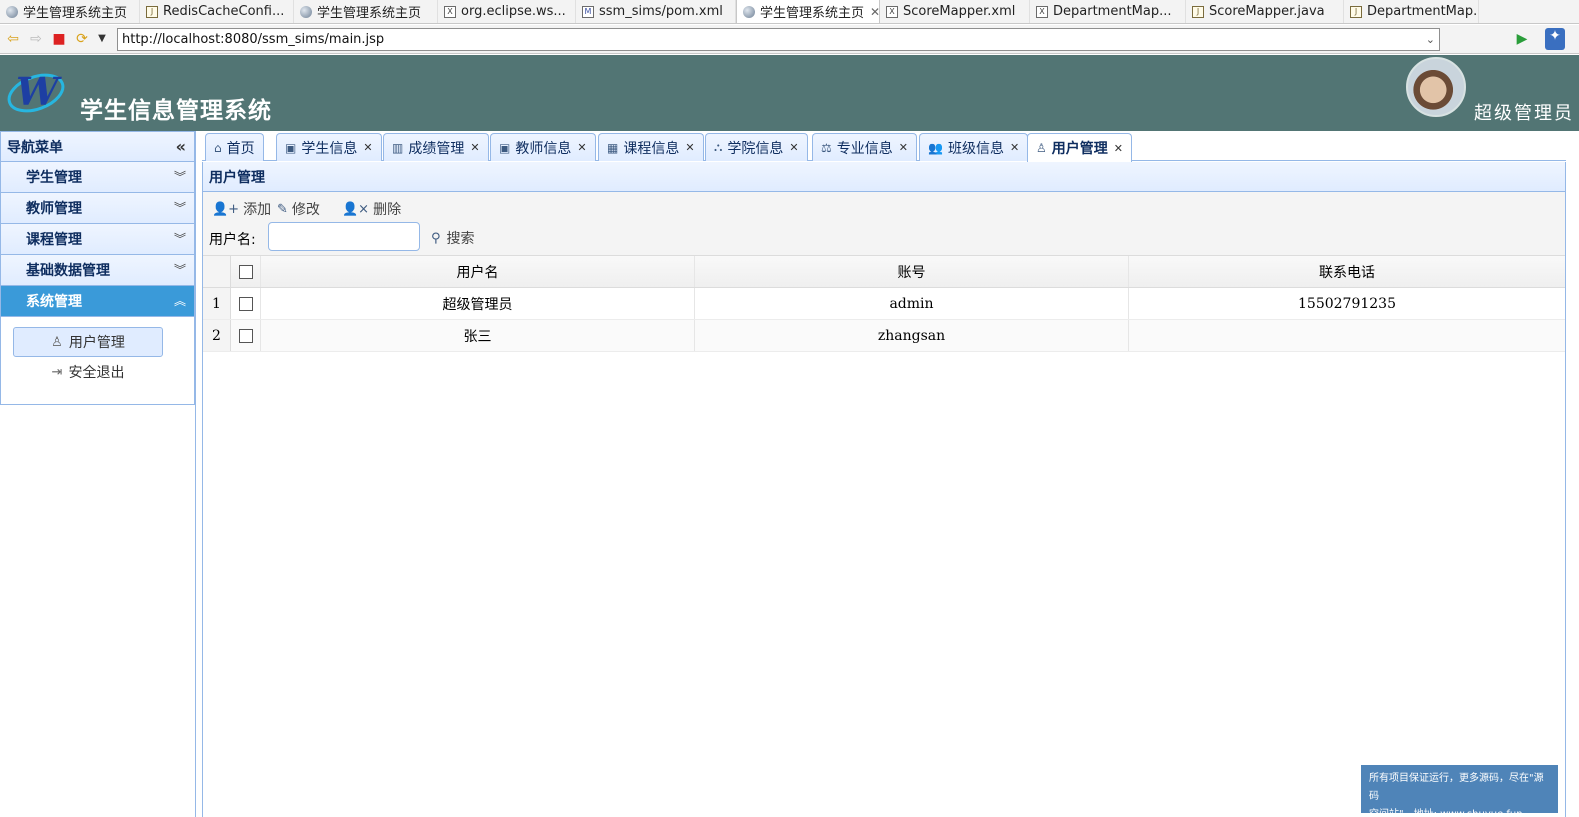 This screenshot has width=1579, height=817. What do you see at coordinates (543, 147) in the screenshot?
I see `tab-teacher-info: ▣ 教师信息 ✕` at bounding box center [543, 147].